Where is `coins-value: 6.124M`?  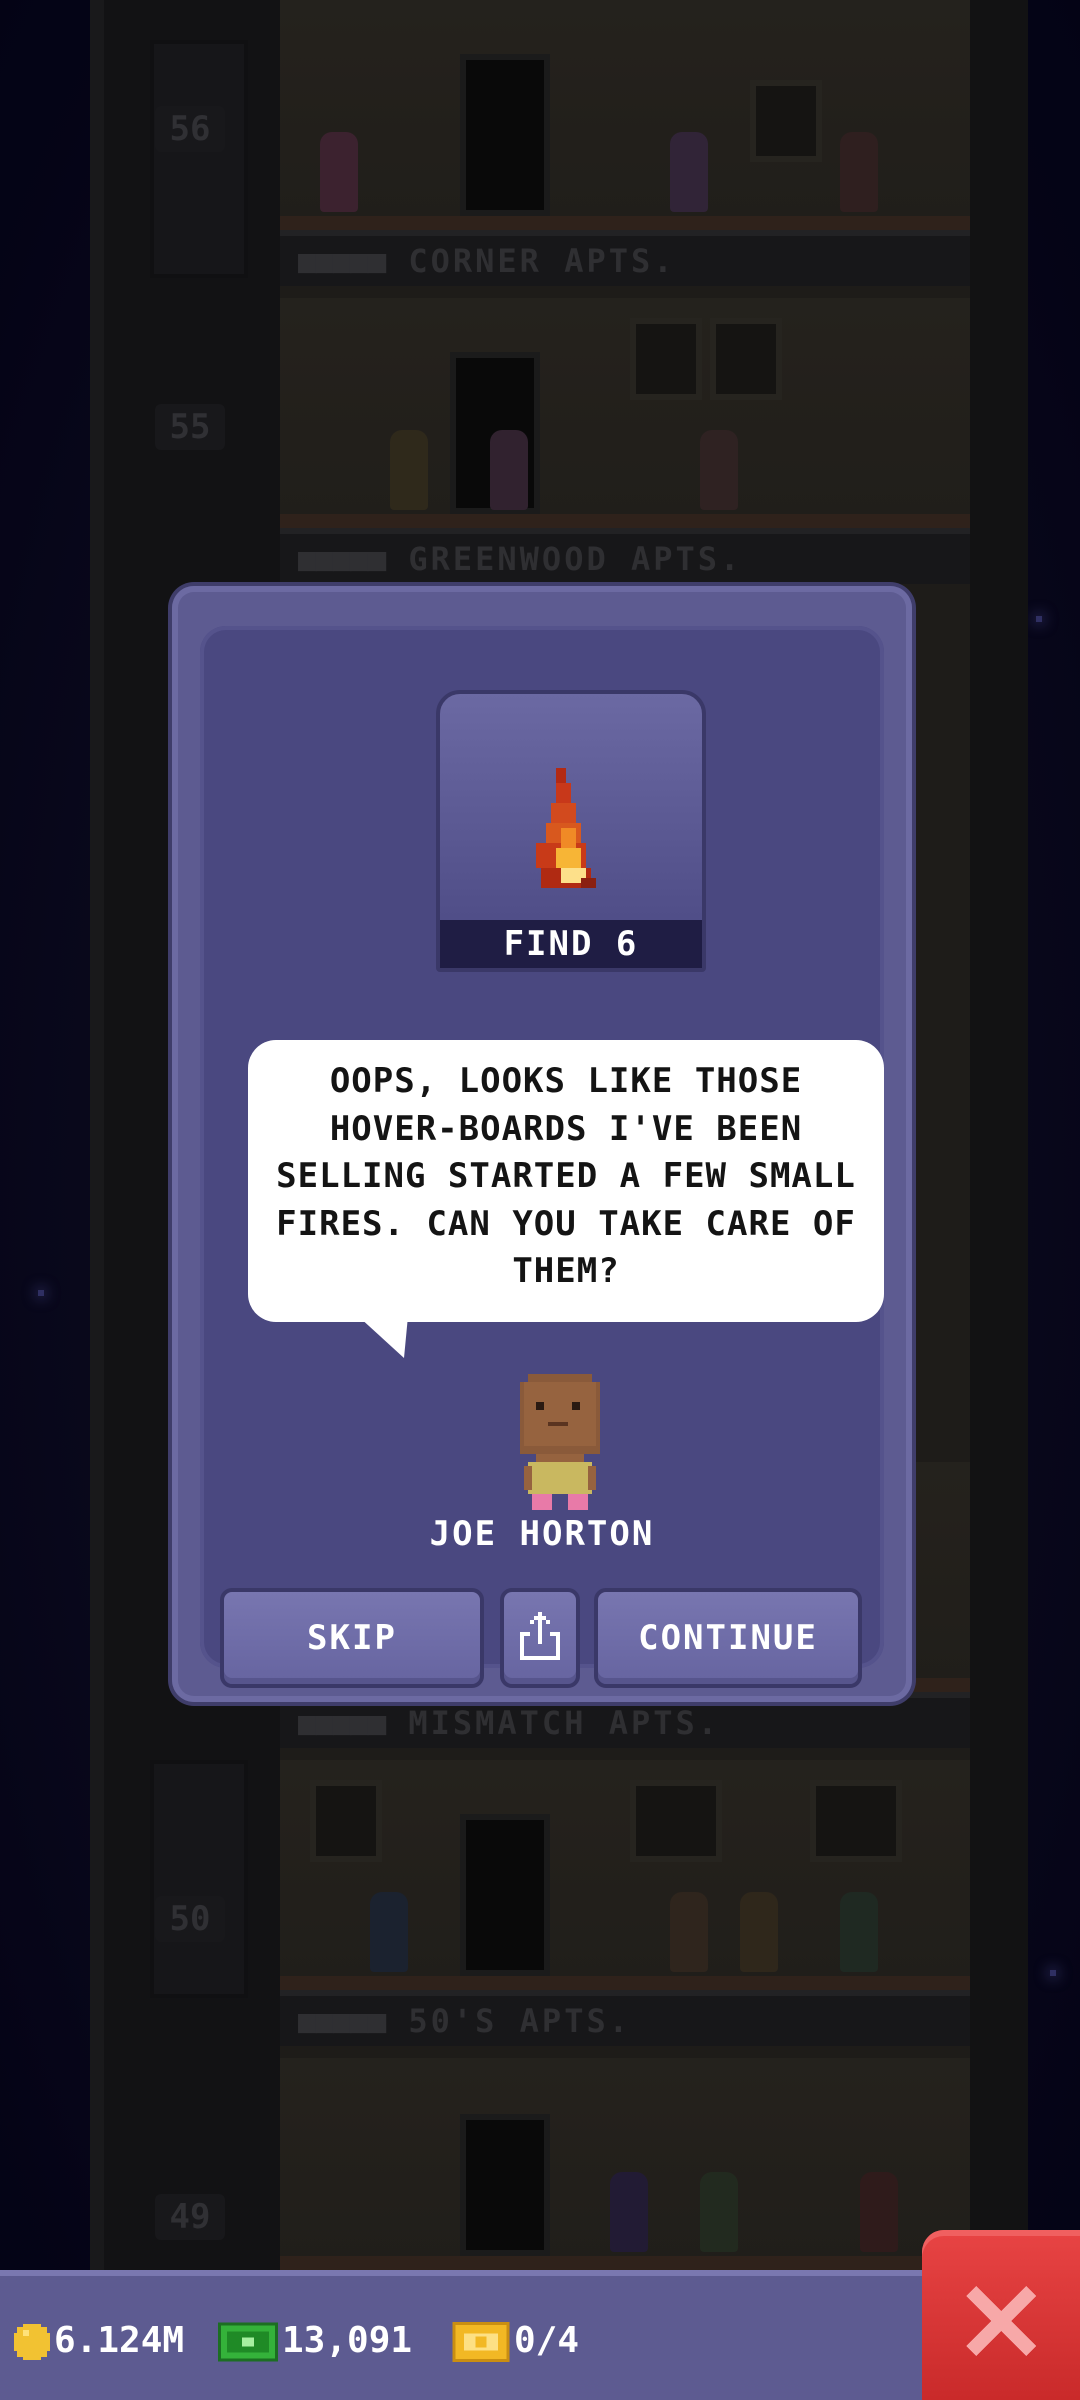 coins-value: 6.124M is located at coordinates (119, 2340).